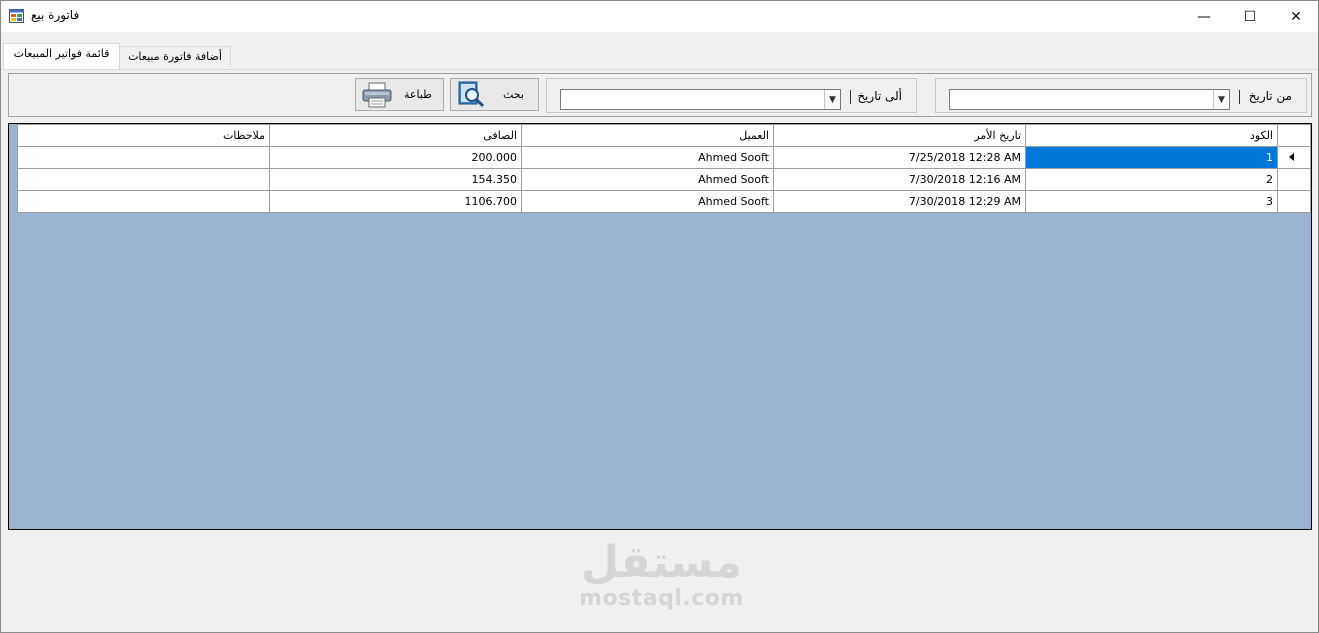  I want to click on current-row-icon, so click(1291, 157).